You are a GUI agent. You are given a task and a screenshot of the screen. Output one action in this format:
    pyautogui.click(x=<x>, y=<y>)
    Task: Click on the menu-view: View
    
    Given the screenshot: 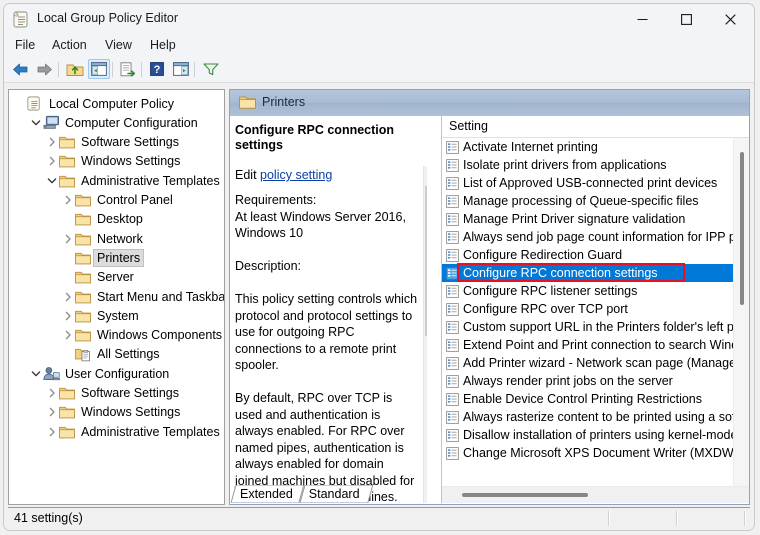 What is the action you would take?
    pyautogui.click(x=118, y=45)
    